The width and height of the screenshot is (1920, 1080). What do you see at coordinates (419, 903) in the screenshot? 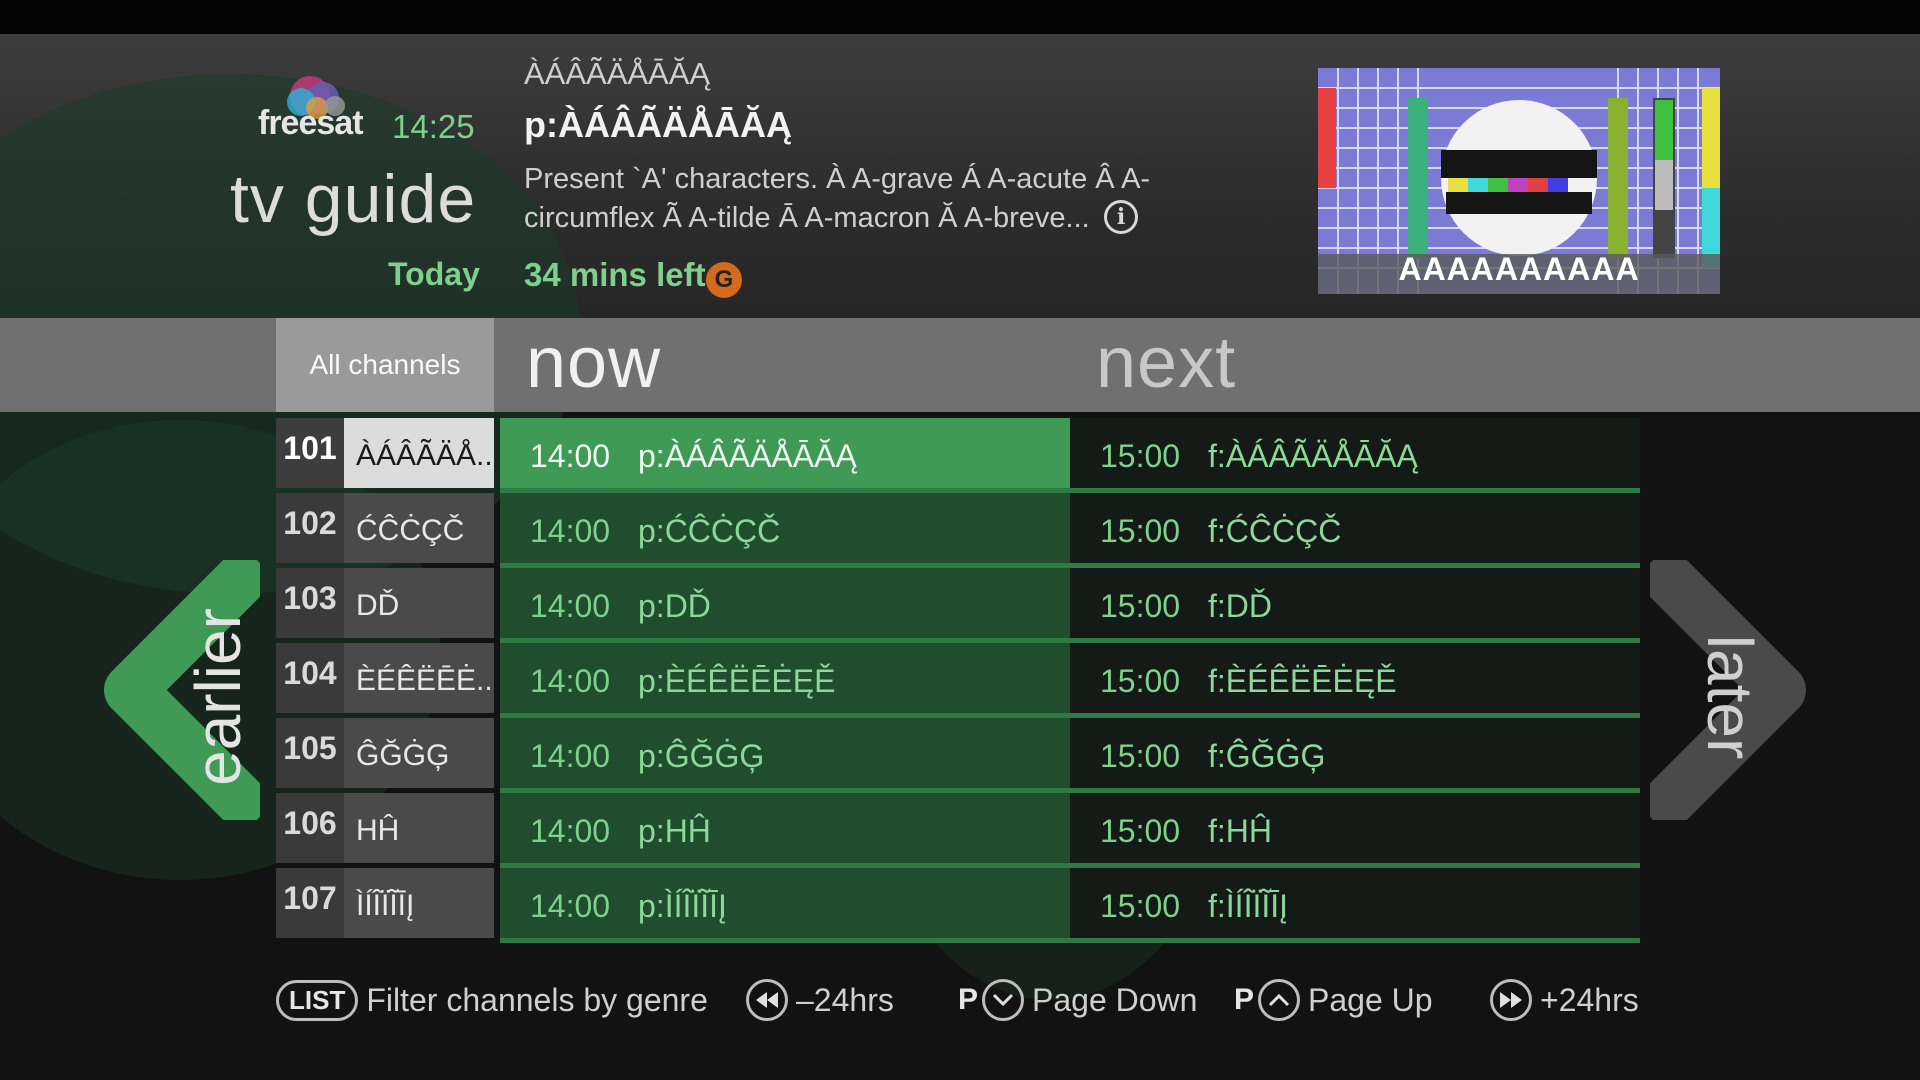
I see `channel-name: ÌÍÎÏĨĪĮ` at bounding box center [419, 903].